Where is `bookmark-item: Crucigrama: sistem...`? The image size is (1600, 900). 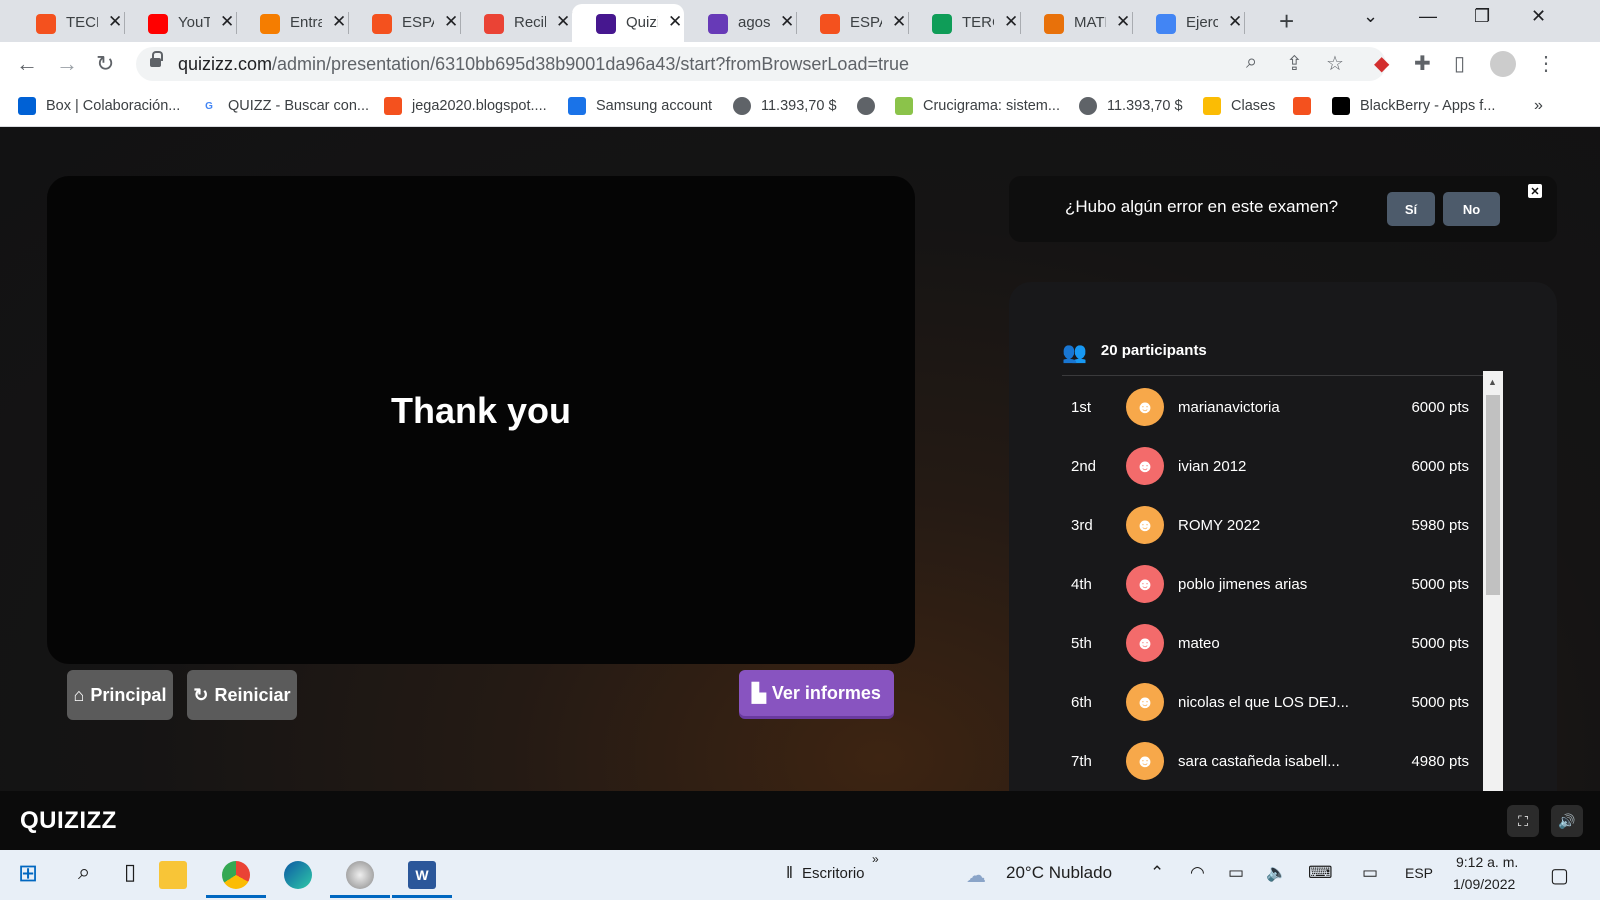 bookmark-item: Crucigrama: sistem... is located at coordinates (977, 106).